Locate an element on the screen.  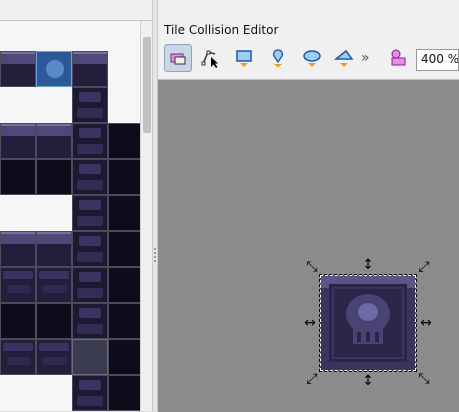
scrollbar-thumb is located at coordinates (147, 85).